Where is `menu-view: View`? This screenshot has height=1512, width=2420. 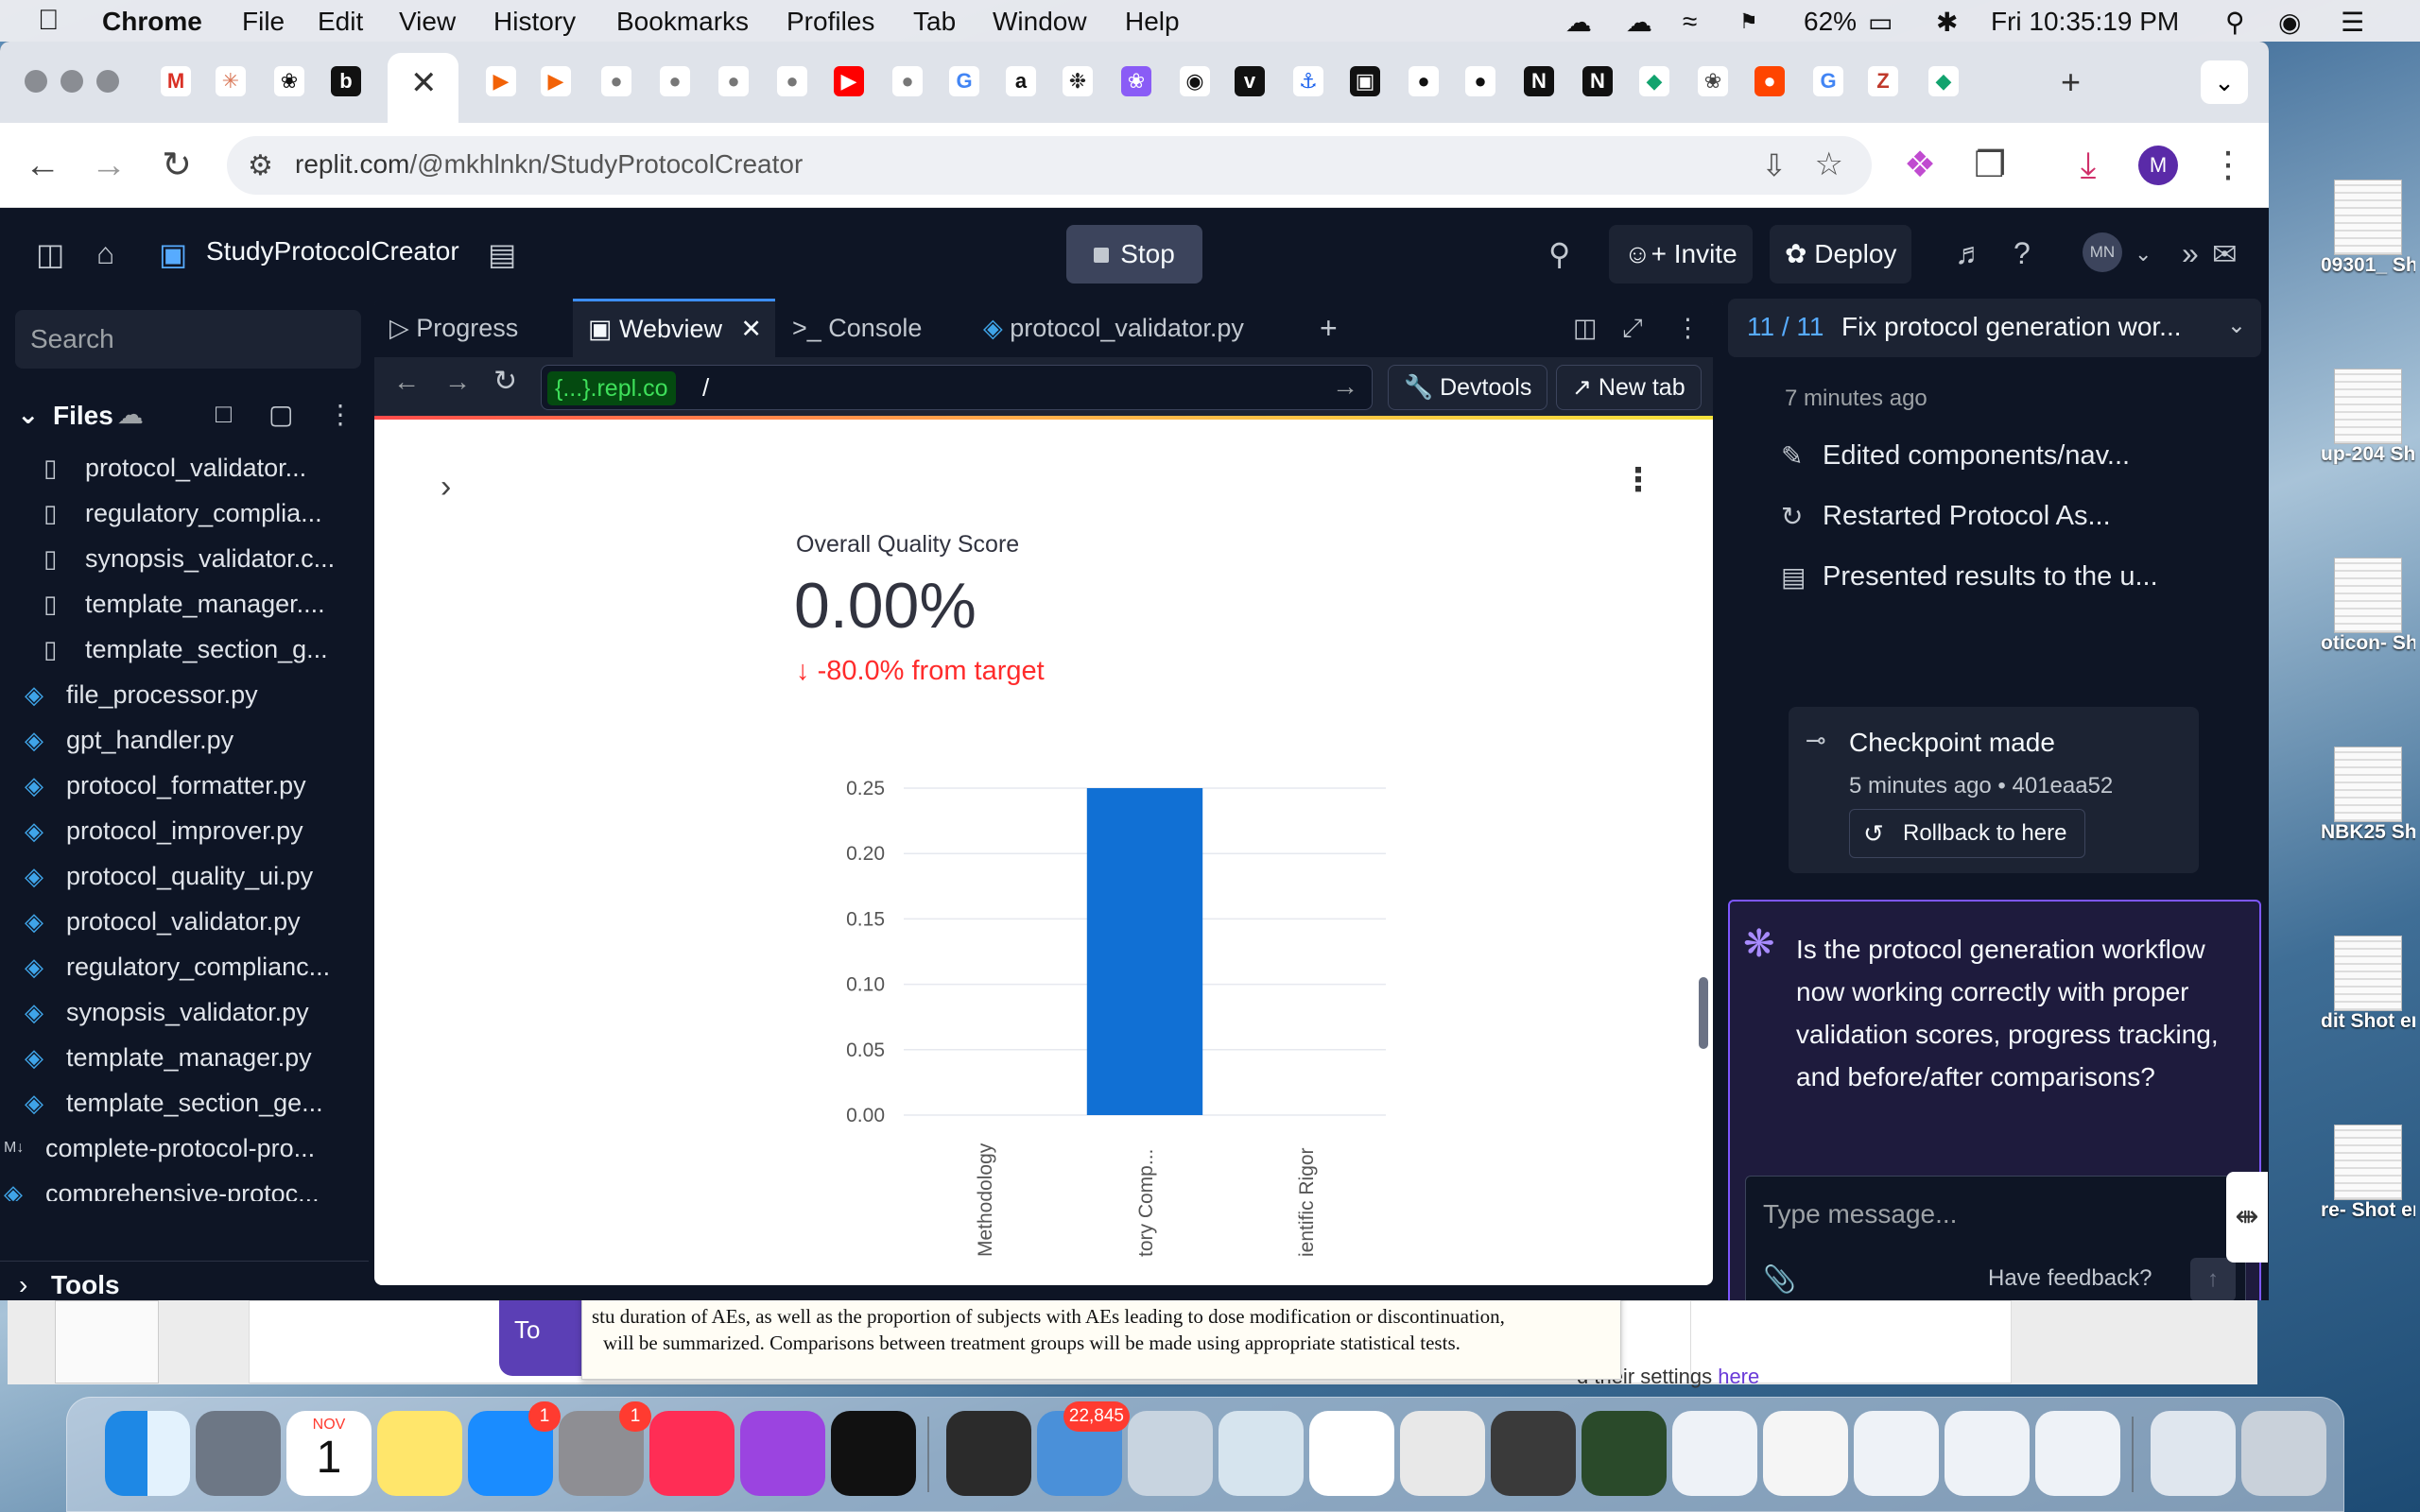 menu-view: View is located at coordinates (427, 22).